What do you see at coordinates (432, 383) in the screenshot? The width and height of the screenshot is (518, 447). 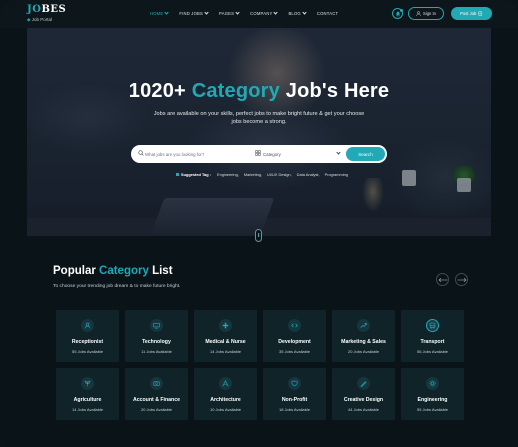 I see `engineering-icon` at bounding box center [432, 383].